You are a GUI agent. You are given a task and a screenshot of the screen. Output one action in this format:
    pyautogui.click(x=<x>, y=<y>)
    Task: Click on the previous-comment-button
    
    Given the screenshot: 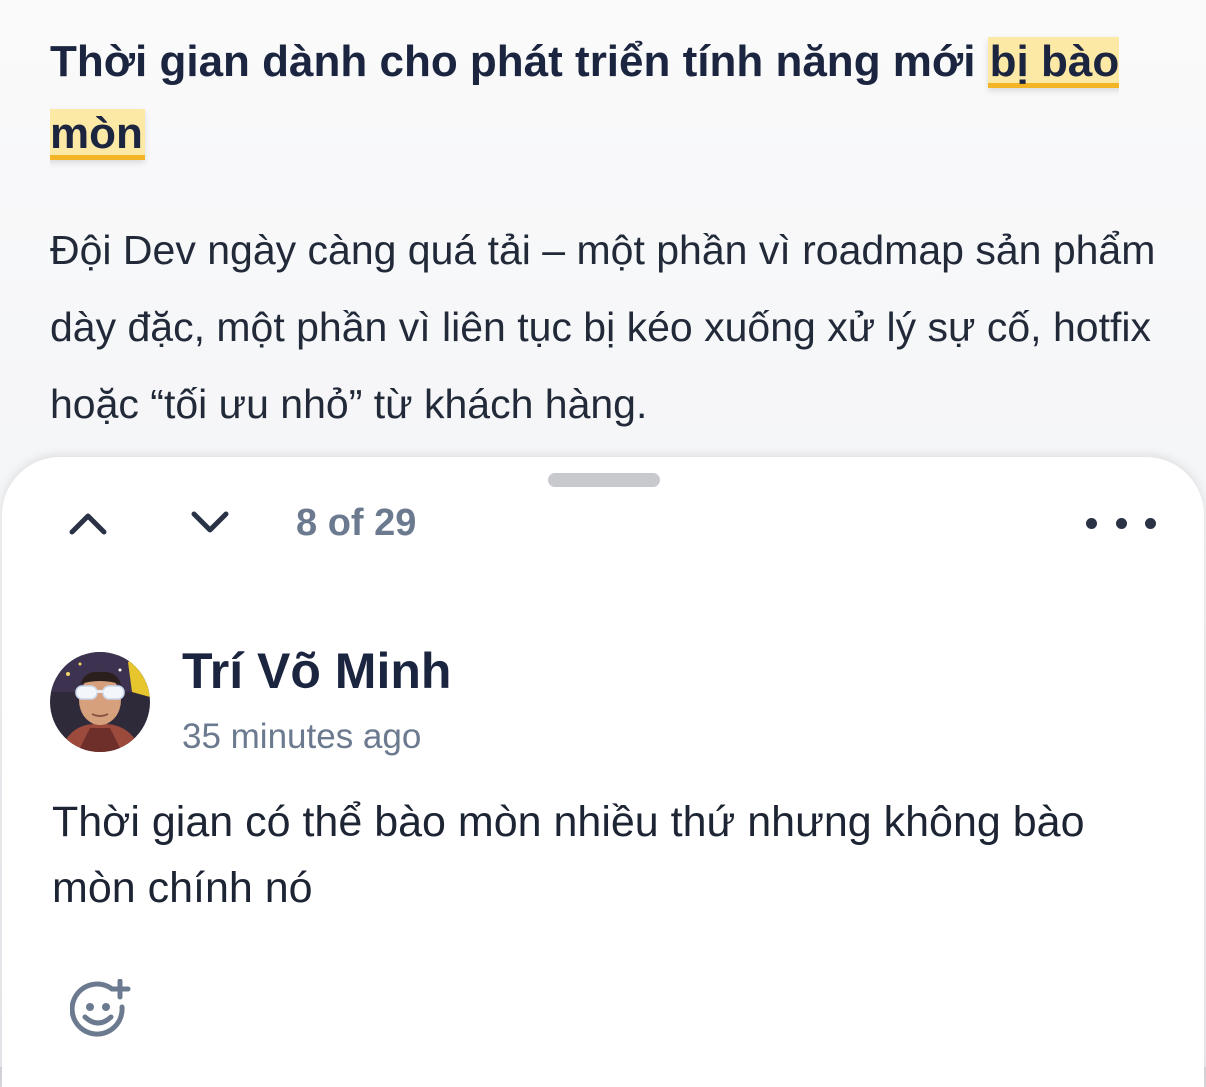 What is the action you would take?
    pyautogui.click(x=88, y=523)
    